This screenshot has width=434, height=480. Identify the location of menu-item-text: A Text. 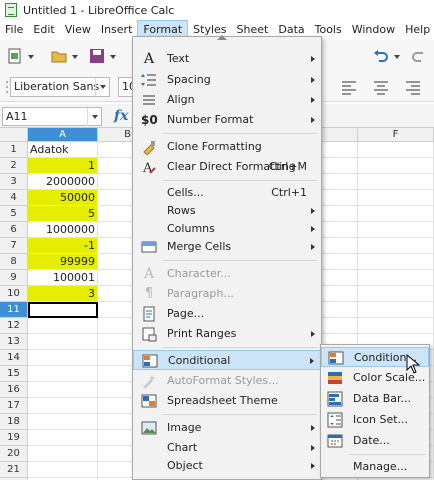
(227, 59).